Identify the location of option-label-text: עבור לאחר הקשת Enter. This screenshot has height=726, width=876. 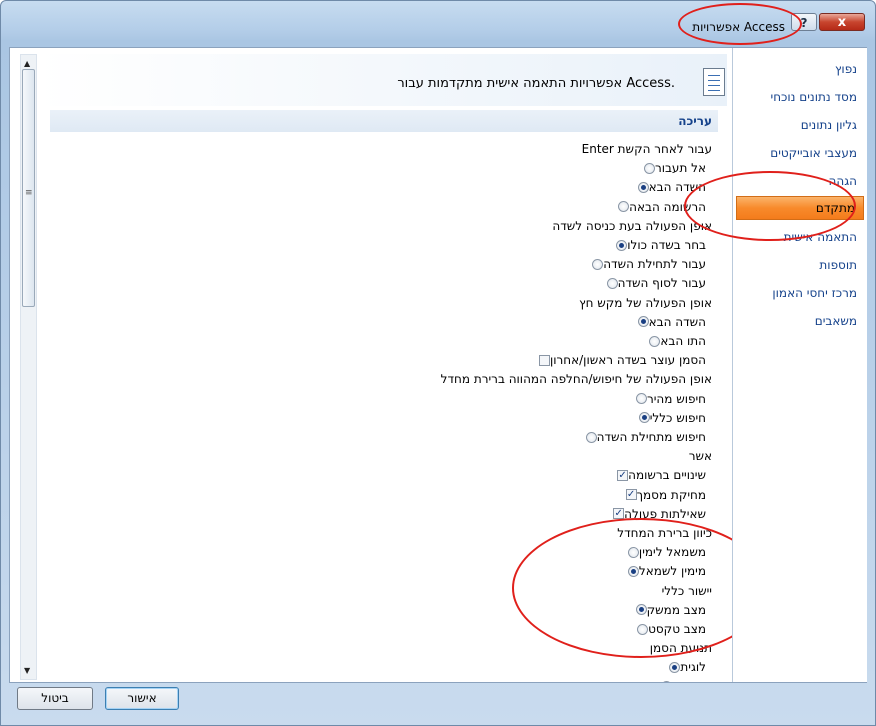
(646, 149).